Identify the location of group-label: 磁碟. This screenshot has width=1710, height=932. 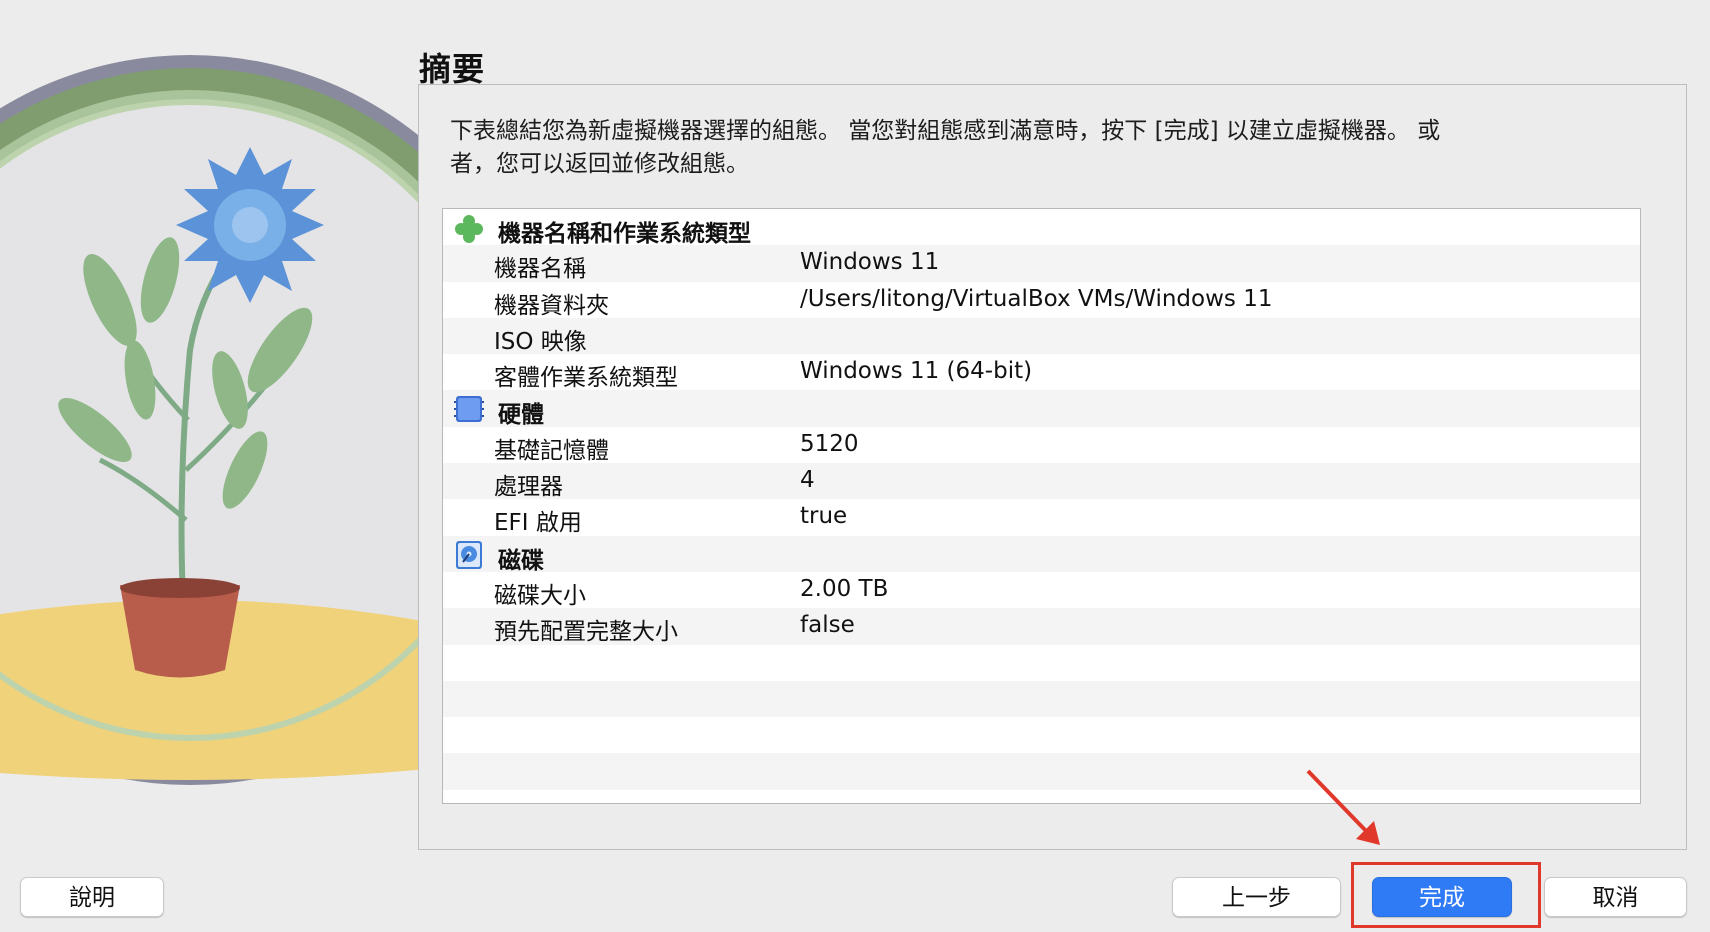
(521, 560).